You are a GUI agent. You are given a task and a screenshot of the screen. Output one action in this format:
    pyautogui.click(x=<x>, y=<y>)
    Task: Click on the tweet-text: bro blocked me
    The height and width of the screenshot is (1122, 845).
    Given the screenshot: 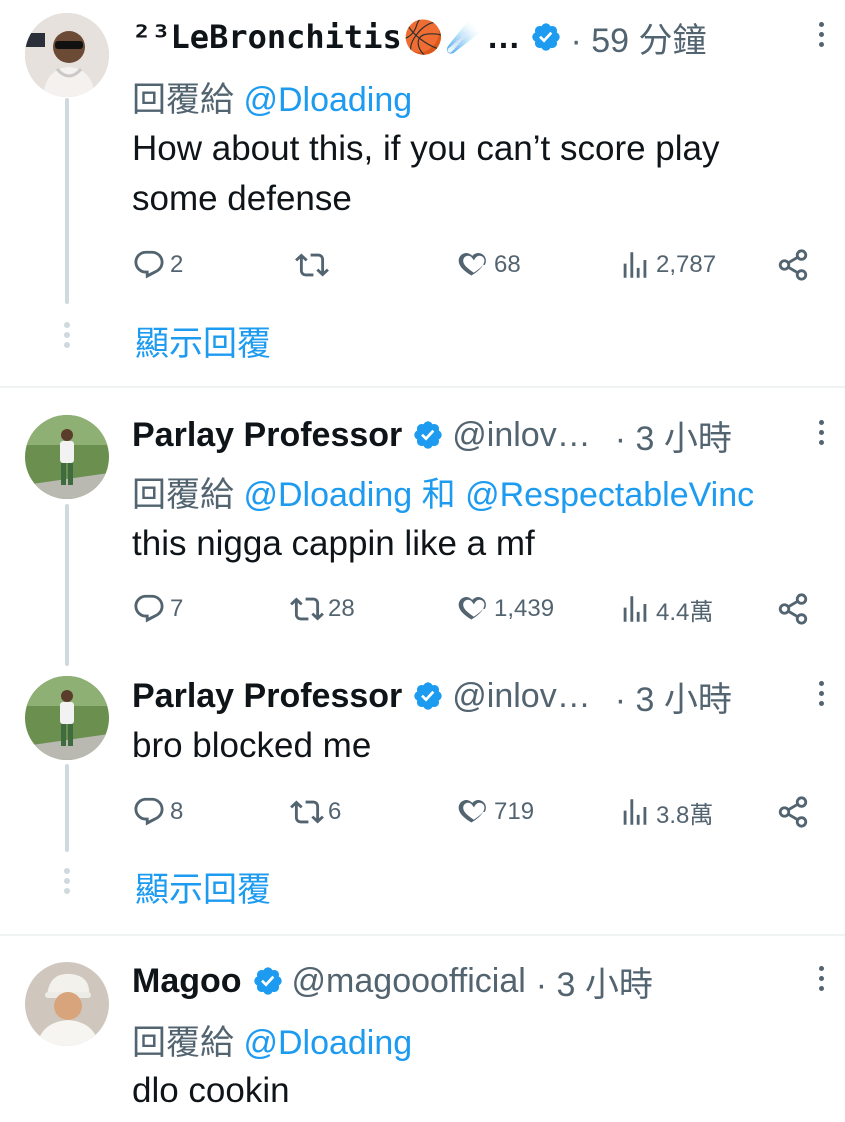 What is the action you would take?
    pyautogui.click(x=252, y=745)
    